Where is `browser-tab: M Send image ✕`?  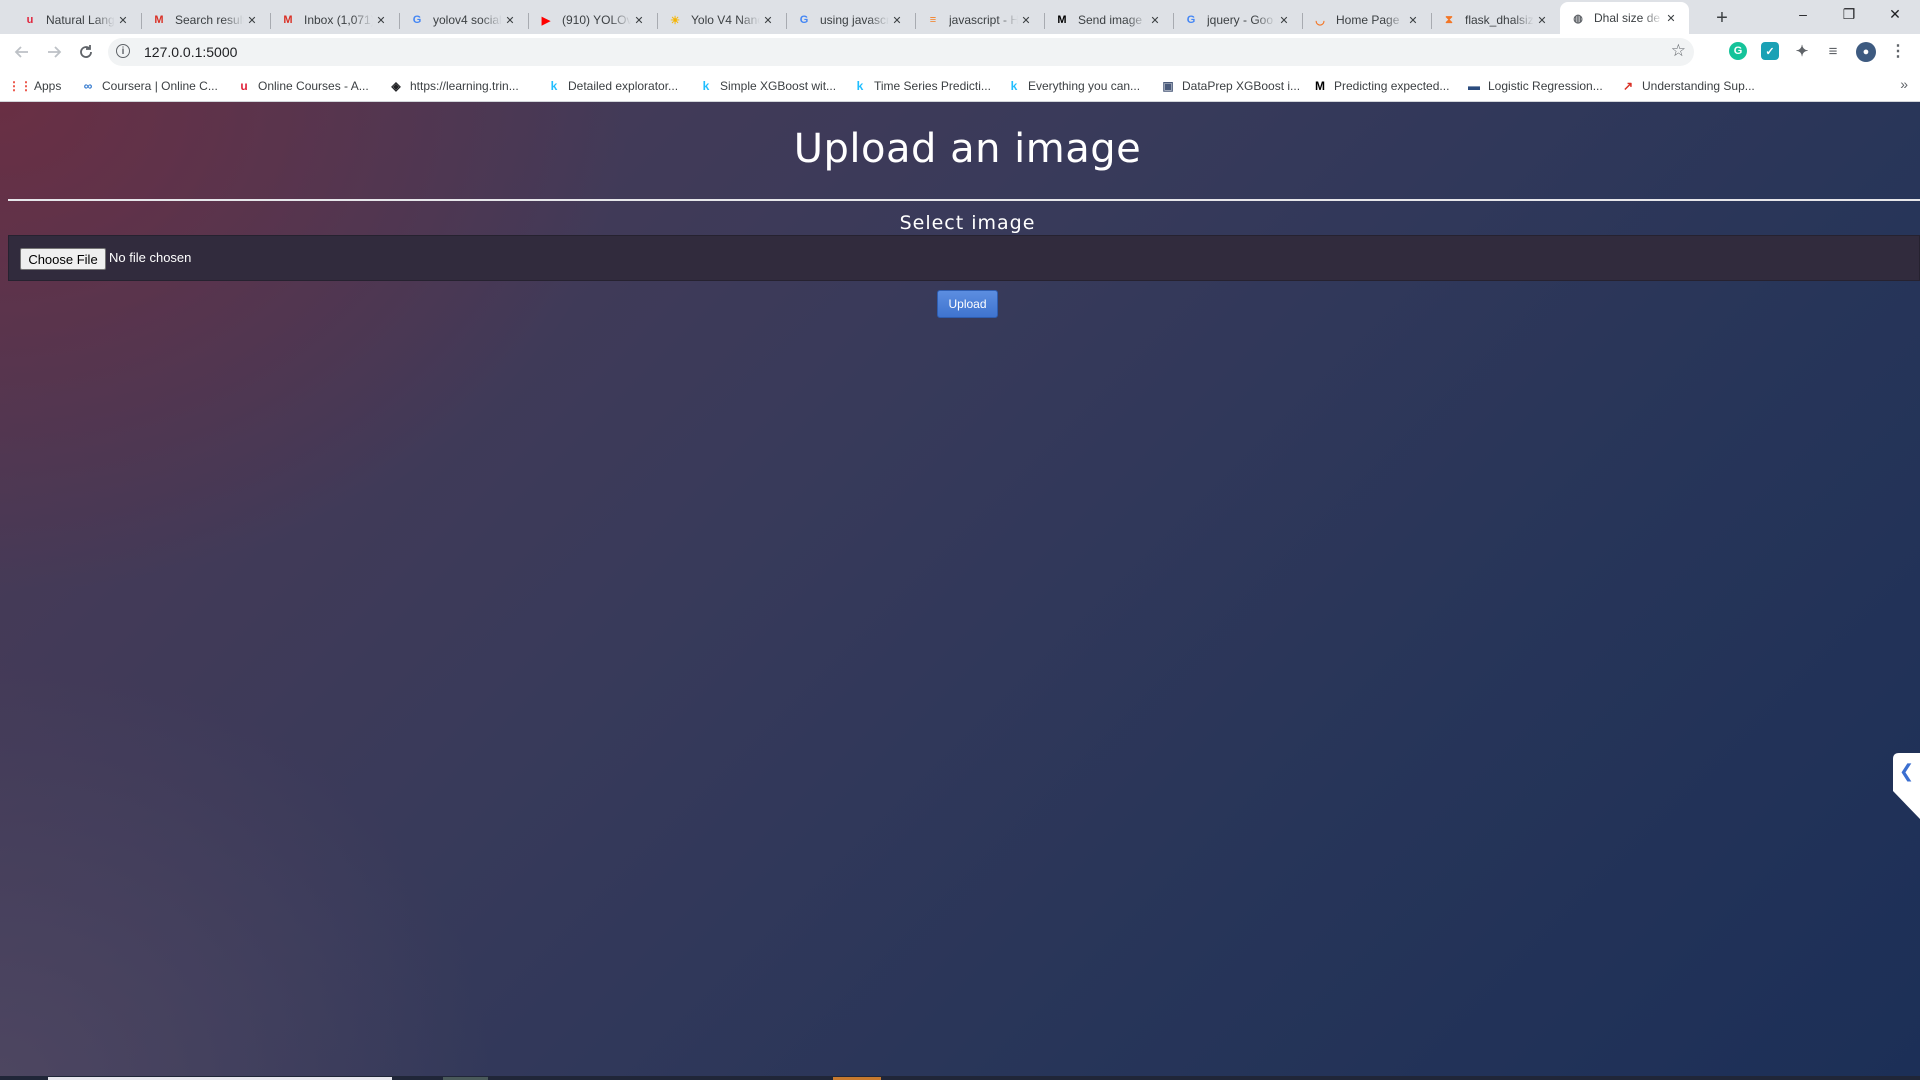 browser-tab: M Send image ✕ is located at coordinates (1108, 20).